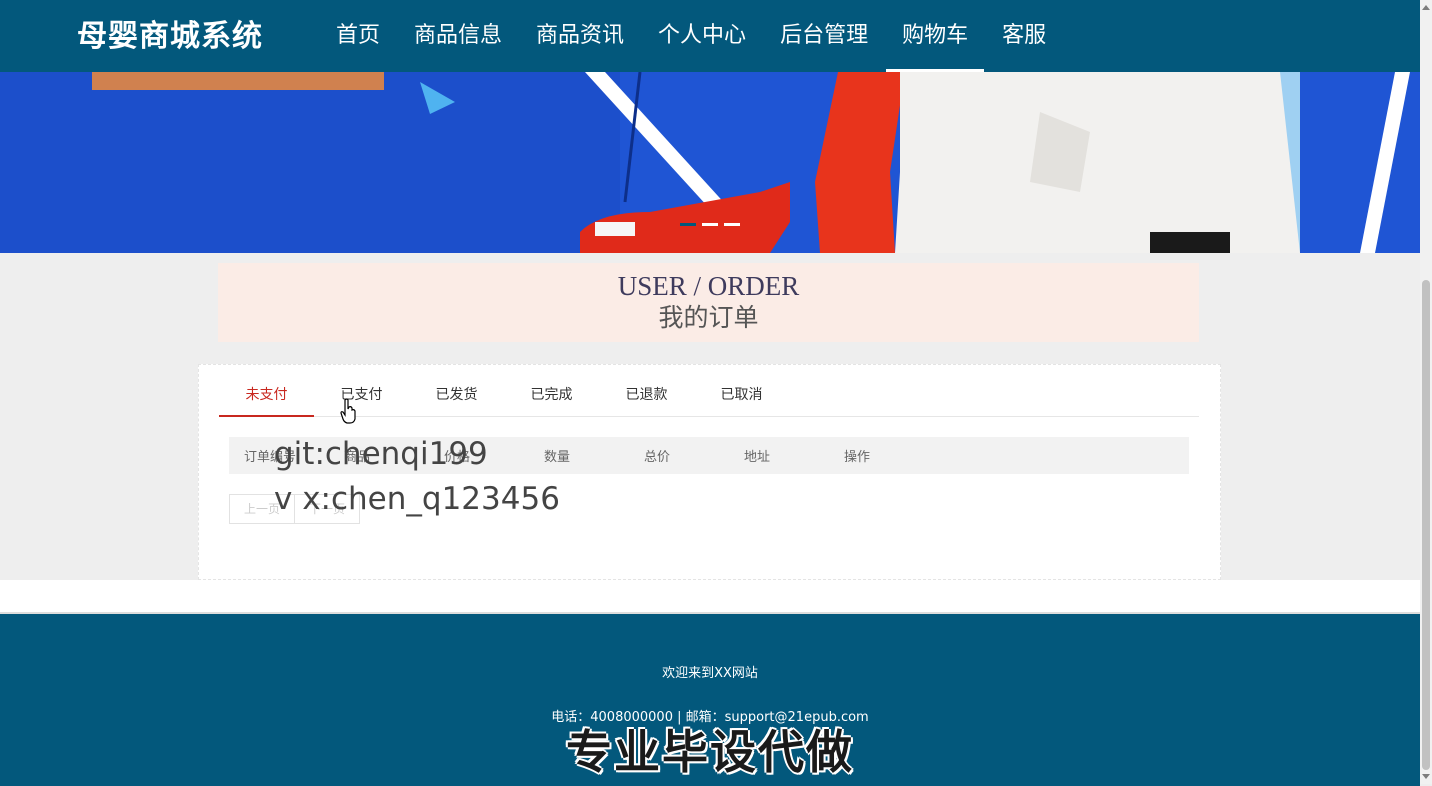 This screenshot has width=1432, height=786. I want to click on section-title-cn: 我的订单, so click(708, 317).